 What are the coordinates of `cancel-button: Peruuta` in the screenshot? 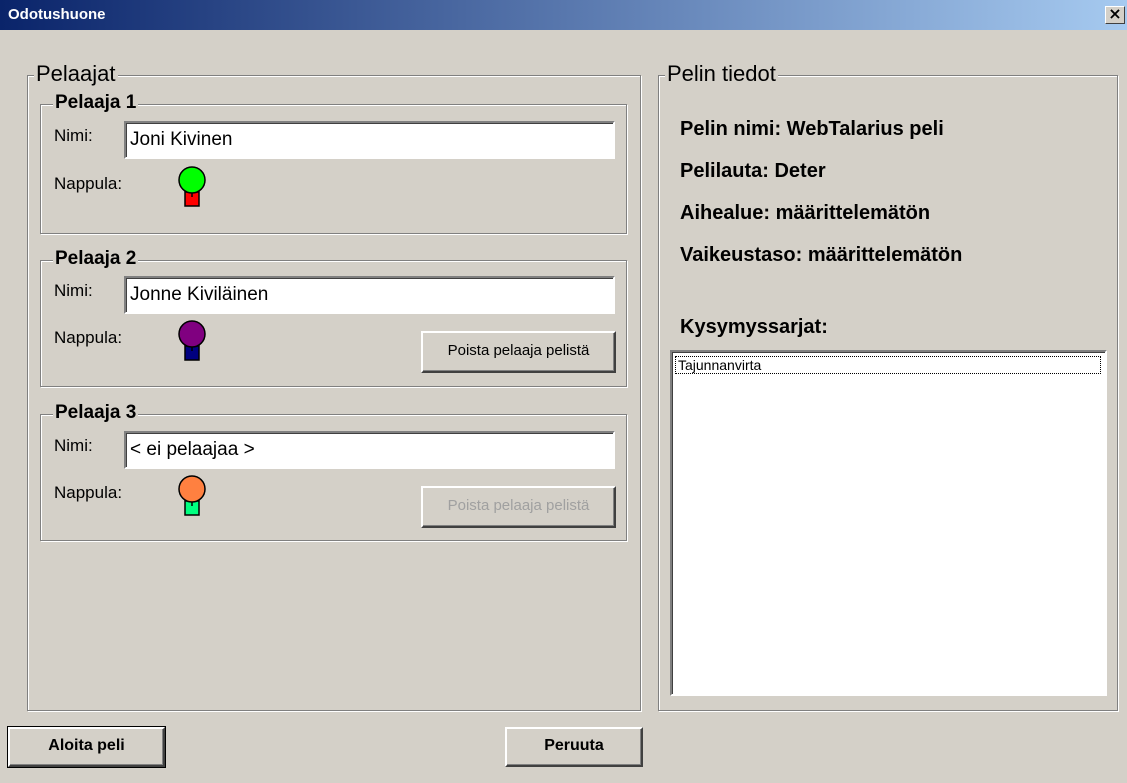 It's located at (574, 747).